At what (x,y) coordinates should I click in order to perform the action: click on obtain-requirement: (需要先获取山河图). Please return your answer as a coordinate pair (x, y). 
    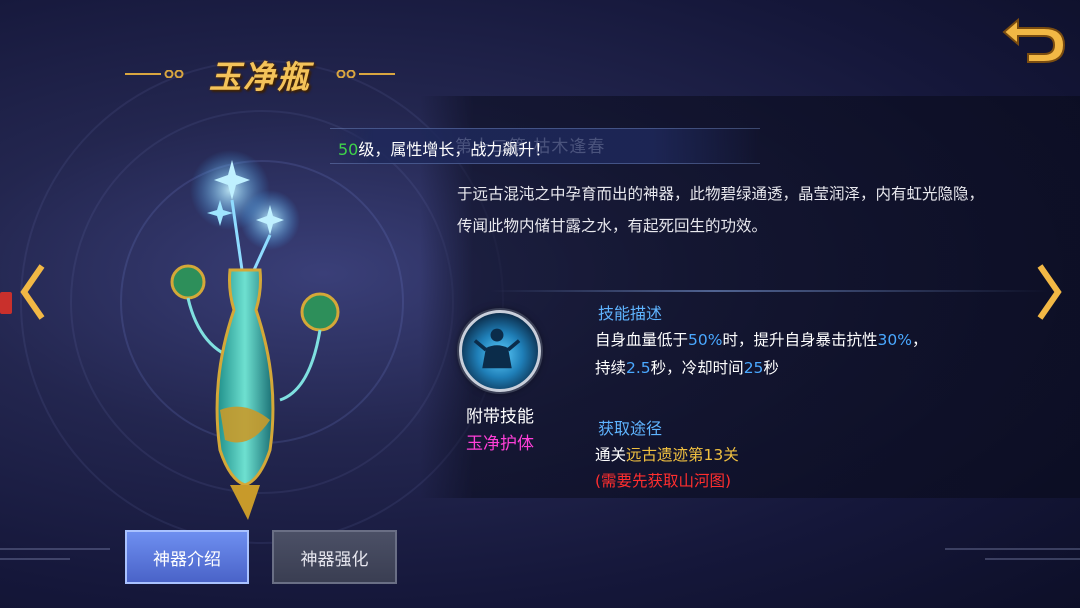
    Looking at the image, I should click on (663, 481).